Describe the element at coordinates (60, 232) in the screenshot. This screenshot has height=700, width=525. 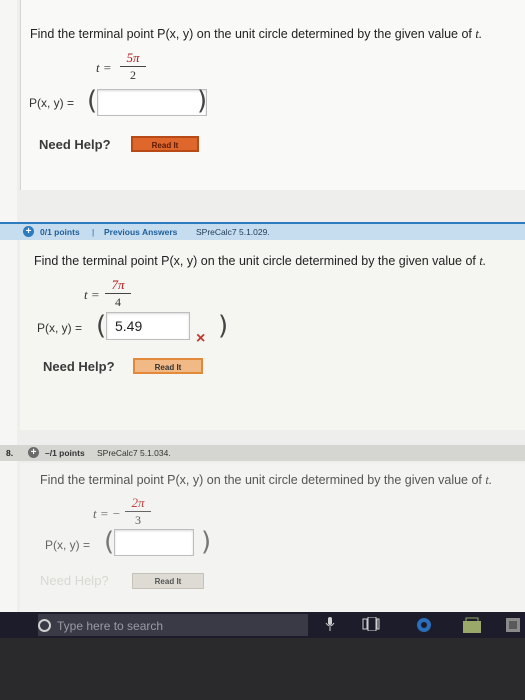
I see `score-label: 0/1 points` at that location.